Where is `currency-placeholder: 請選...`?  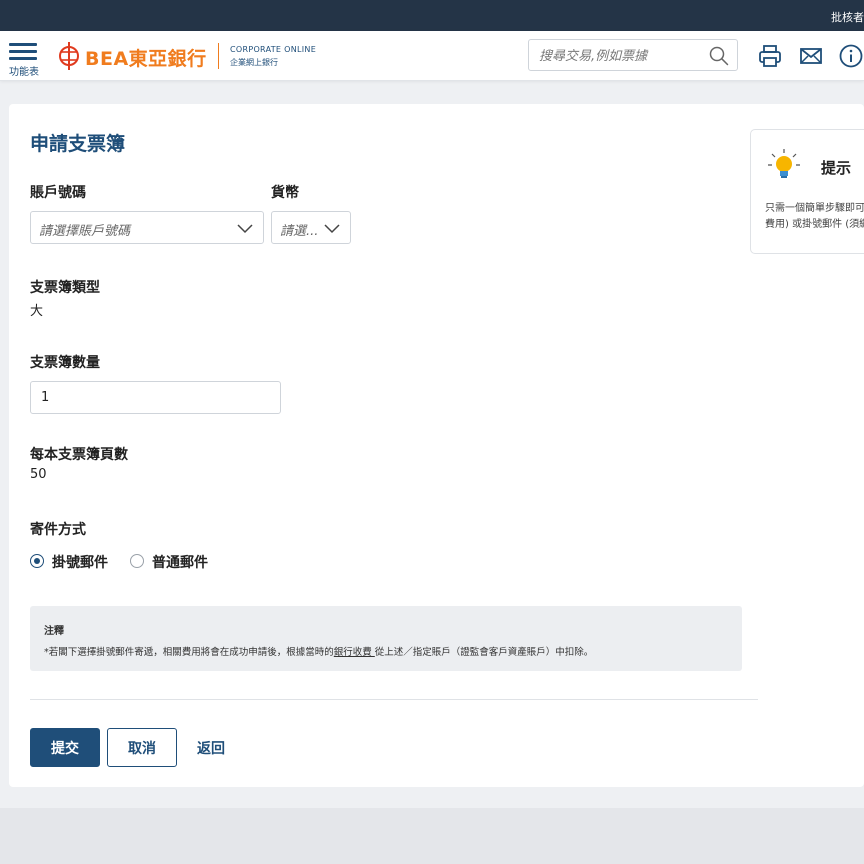
currency-placeholder: 請選... is located at coordinates (299, 231).